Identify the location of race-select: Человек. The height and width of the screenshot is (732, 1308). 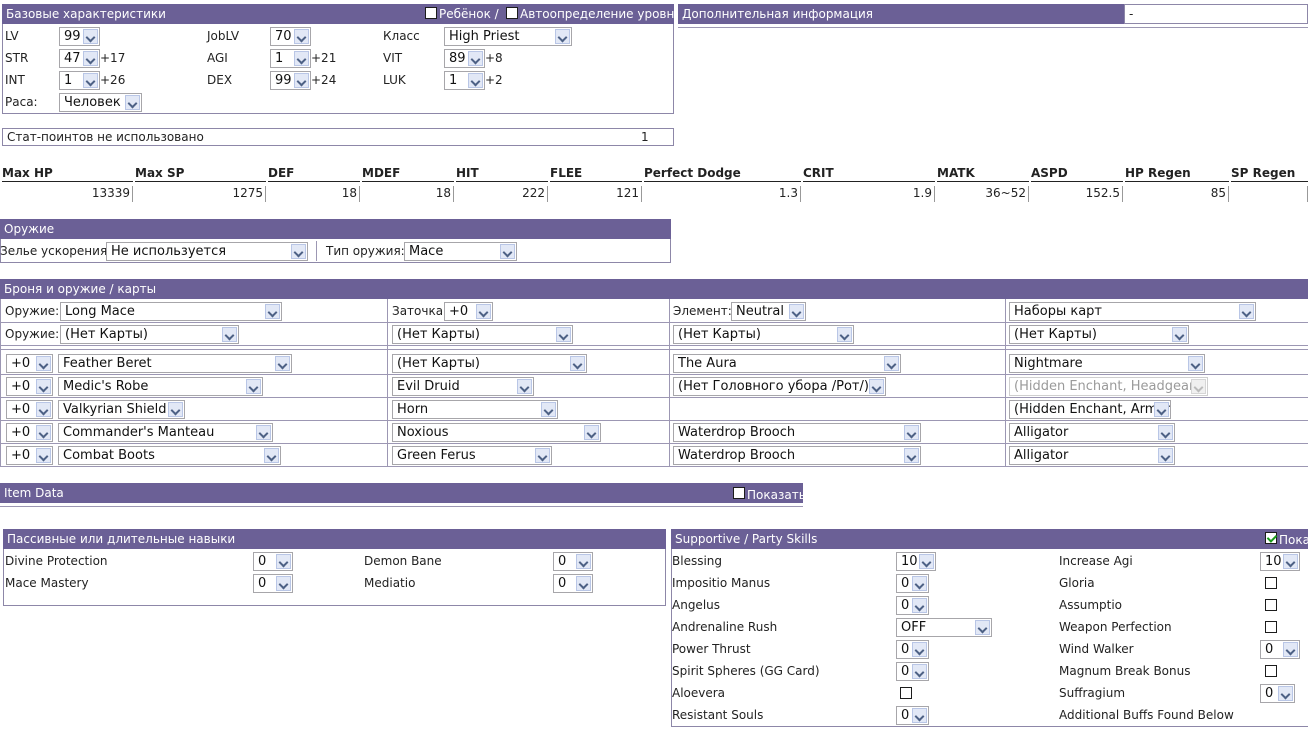
(100, 102).